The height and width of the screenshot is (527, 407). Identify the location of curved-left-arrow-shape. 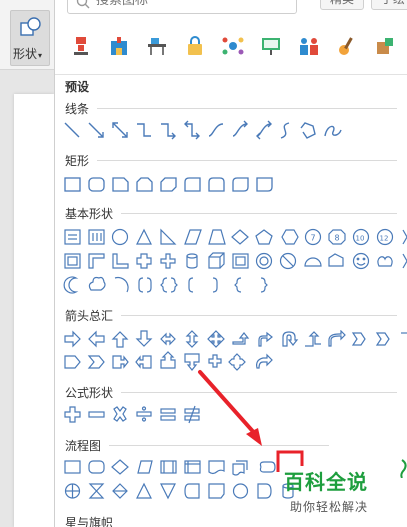
(382, 339).